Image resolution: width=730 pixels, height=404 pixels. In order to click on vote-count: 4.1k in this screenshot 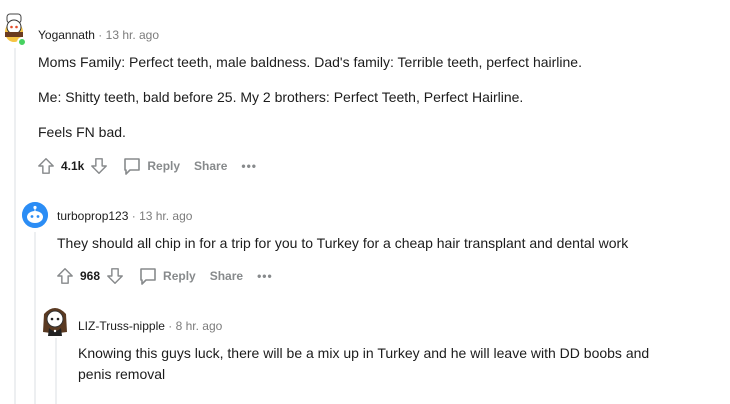, I will do `click(73, 166)`.